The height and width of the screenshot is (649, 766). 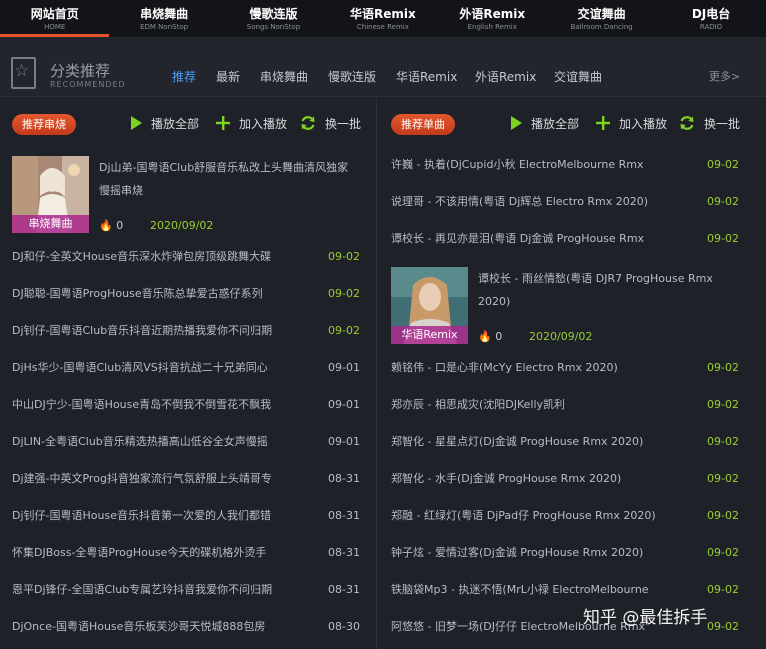 I want to click on cover-image: 华语Remix, so click(x=429, y=305).